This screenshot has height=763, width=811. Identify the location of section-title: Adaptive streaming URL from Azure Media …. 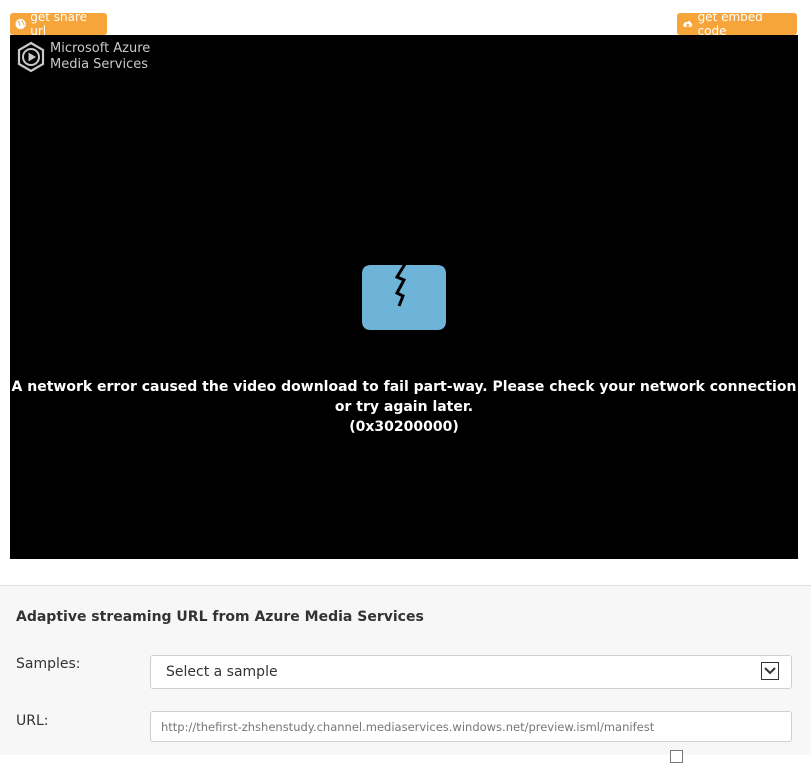
(220, 617).